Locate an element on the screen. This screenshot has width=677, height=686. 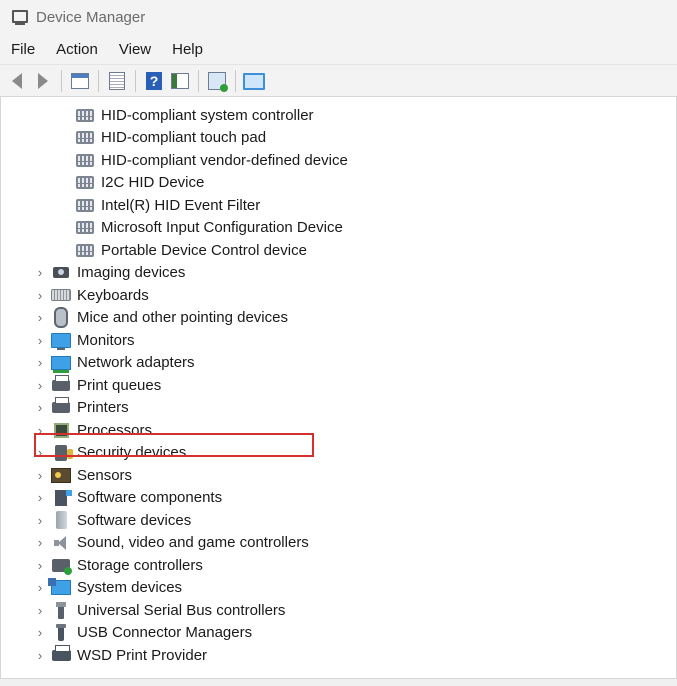
scan-hardware-button is located at coordinates (217, 81).